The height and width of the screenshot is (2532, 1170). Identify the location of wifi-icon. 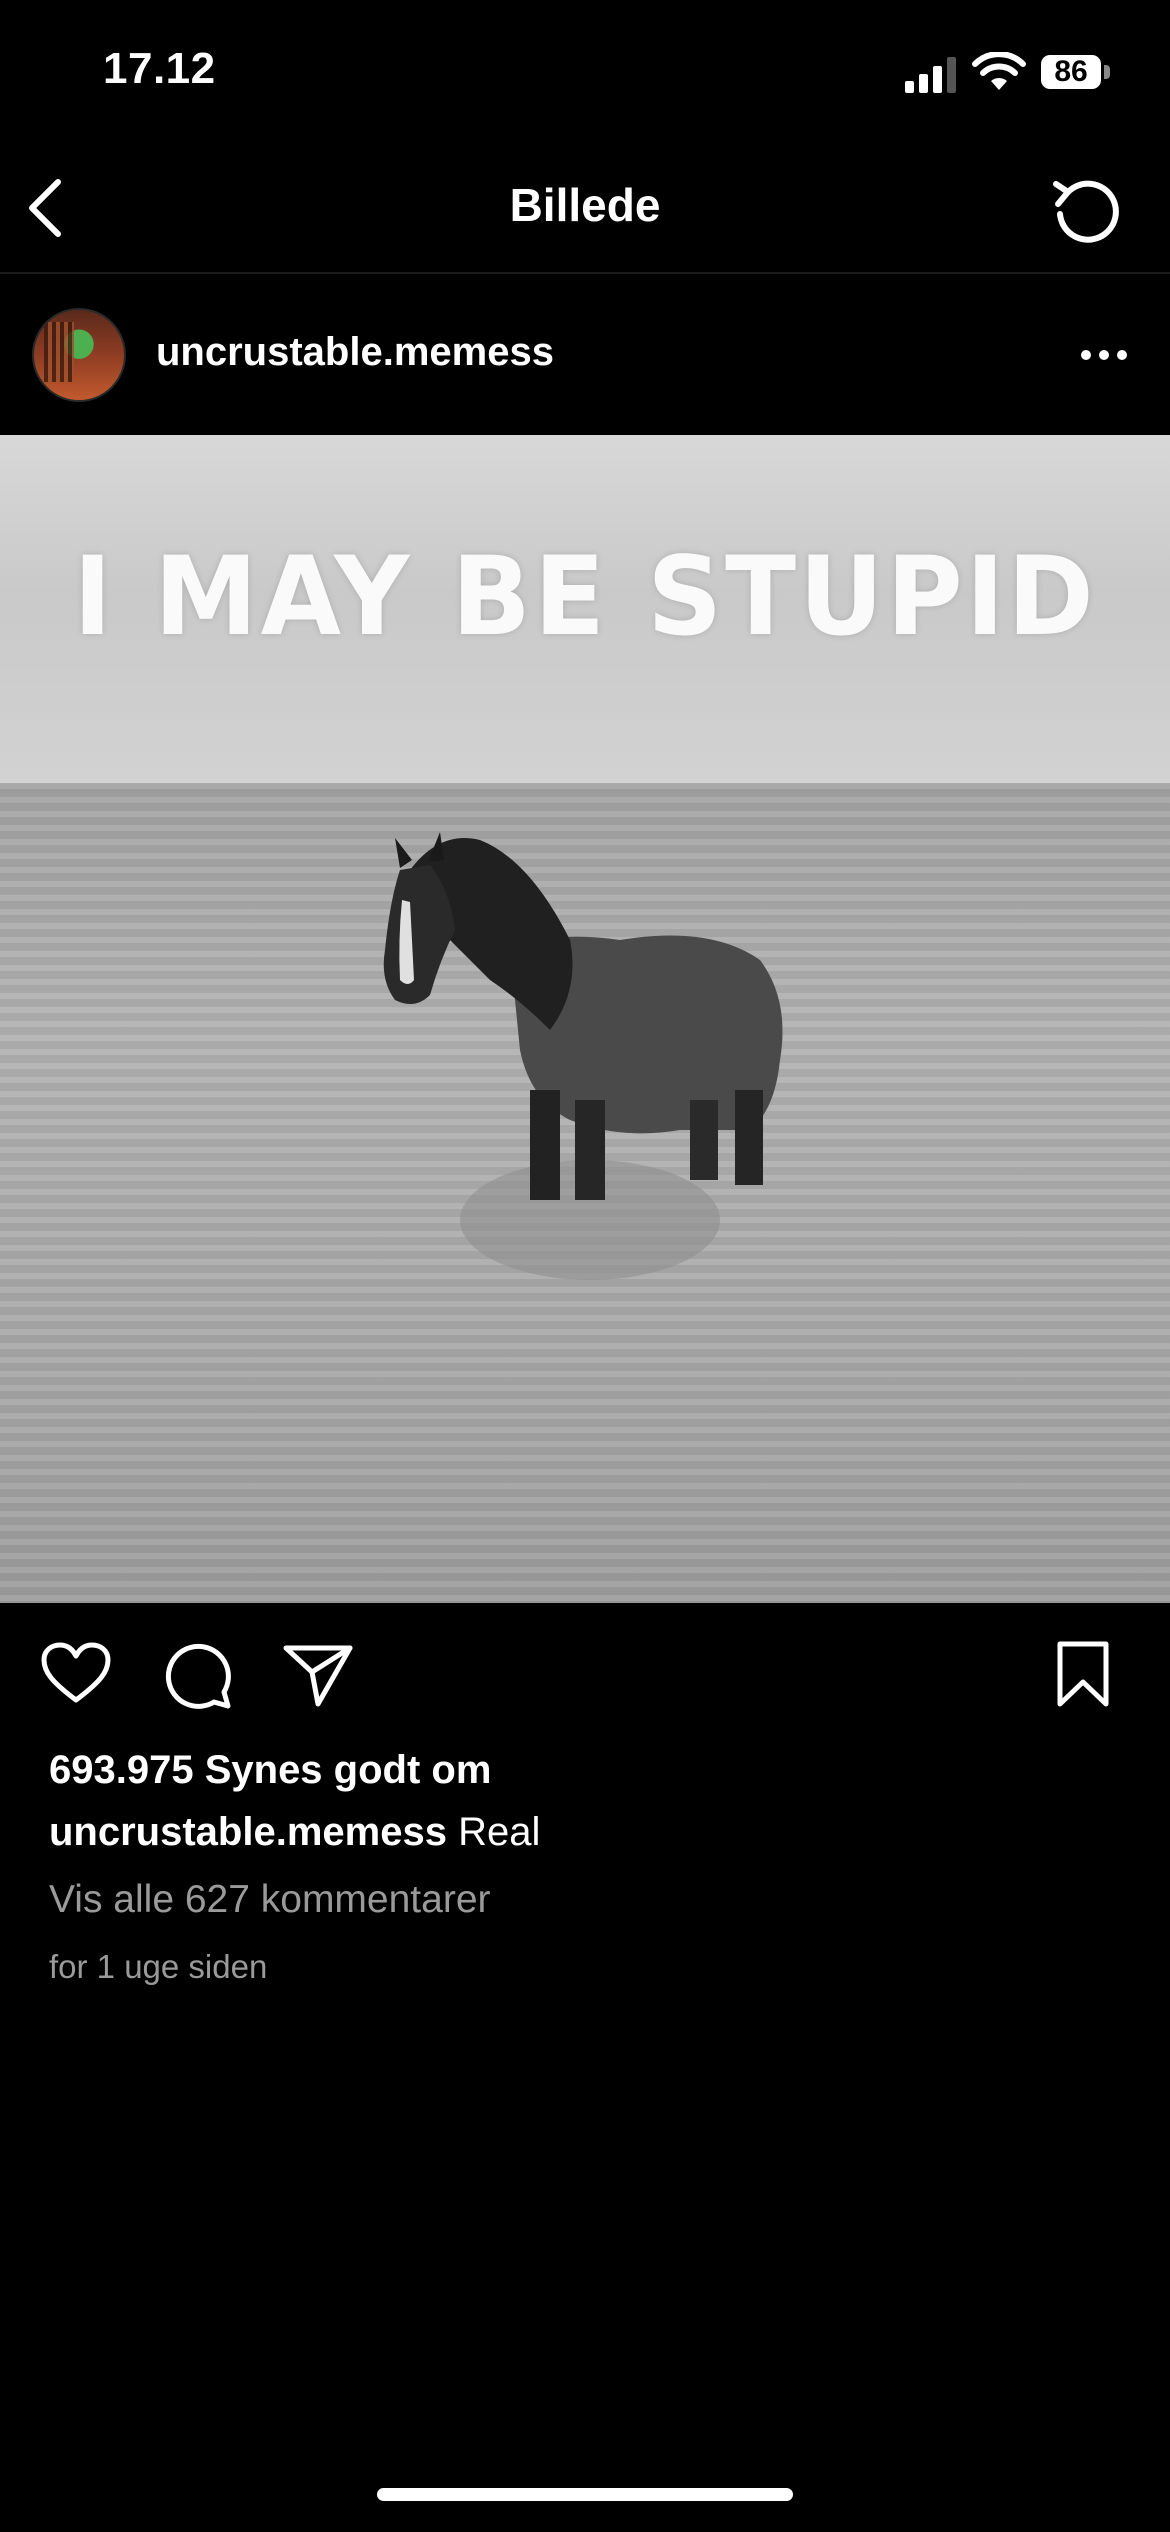
(999, 71).